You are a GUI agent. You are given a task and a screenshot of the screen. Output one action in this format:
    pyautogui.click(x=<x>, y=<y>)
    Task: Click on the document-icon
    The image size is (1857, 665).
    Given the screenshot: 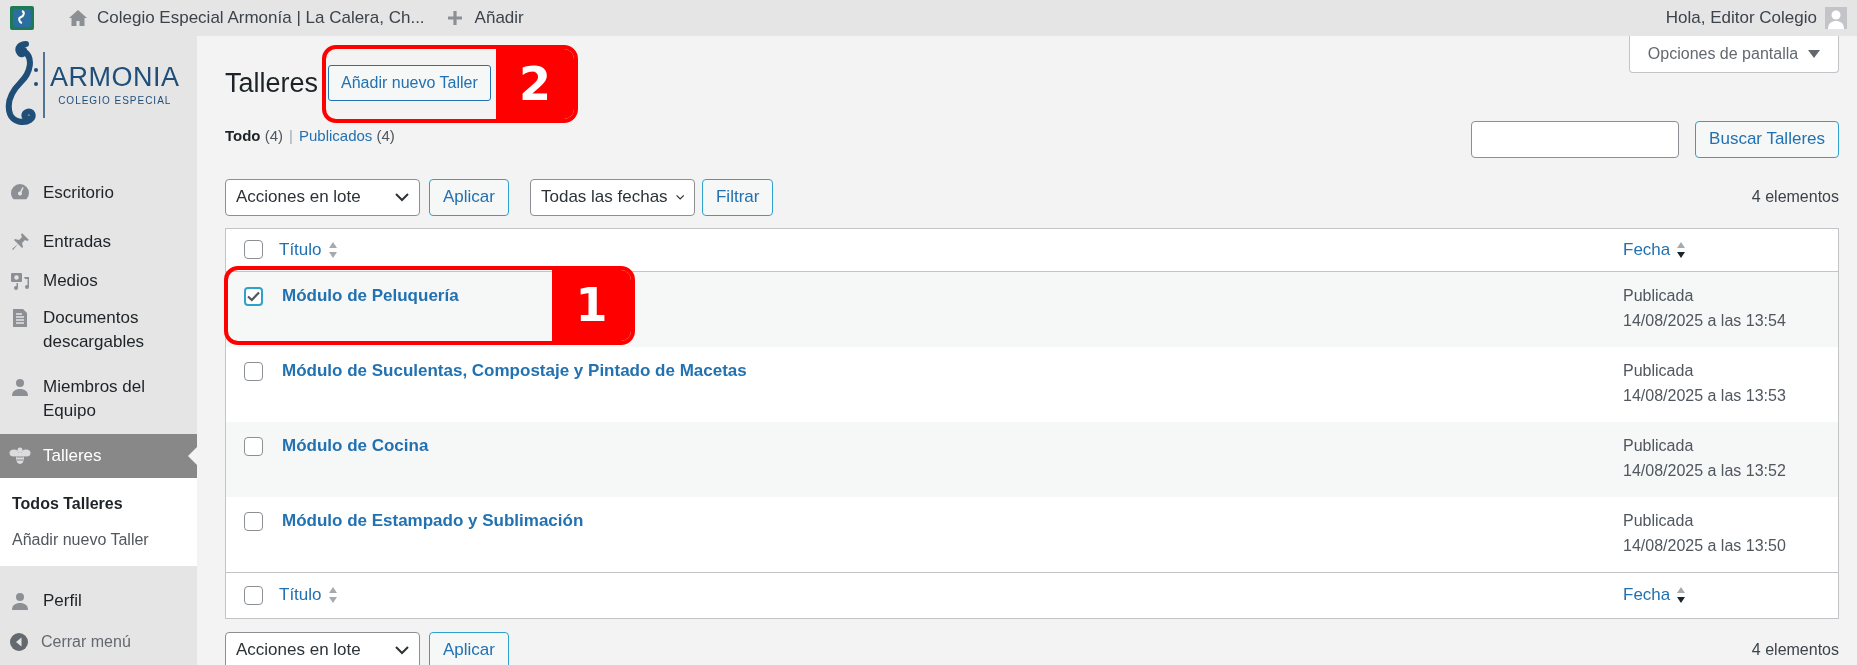 What is the action you would take?
    pyautogui.click(x=20, y=318)
    